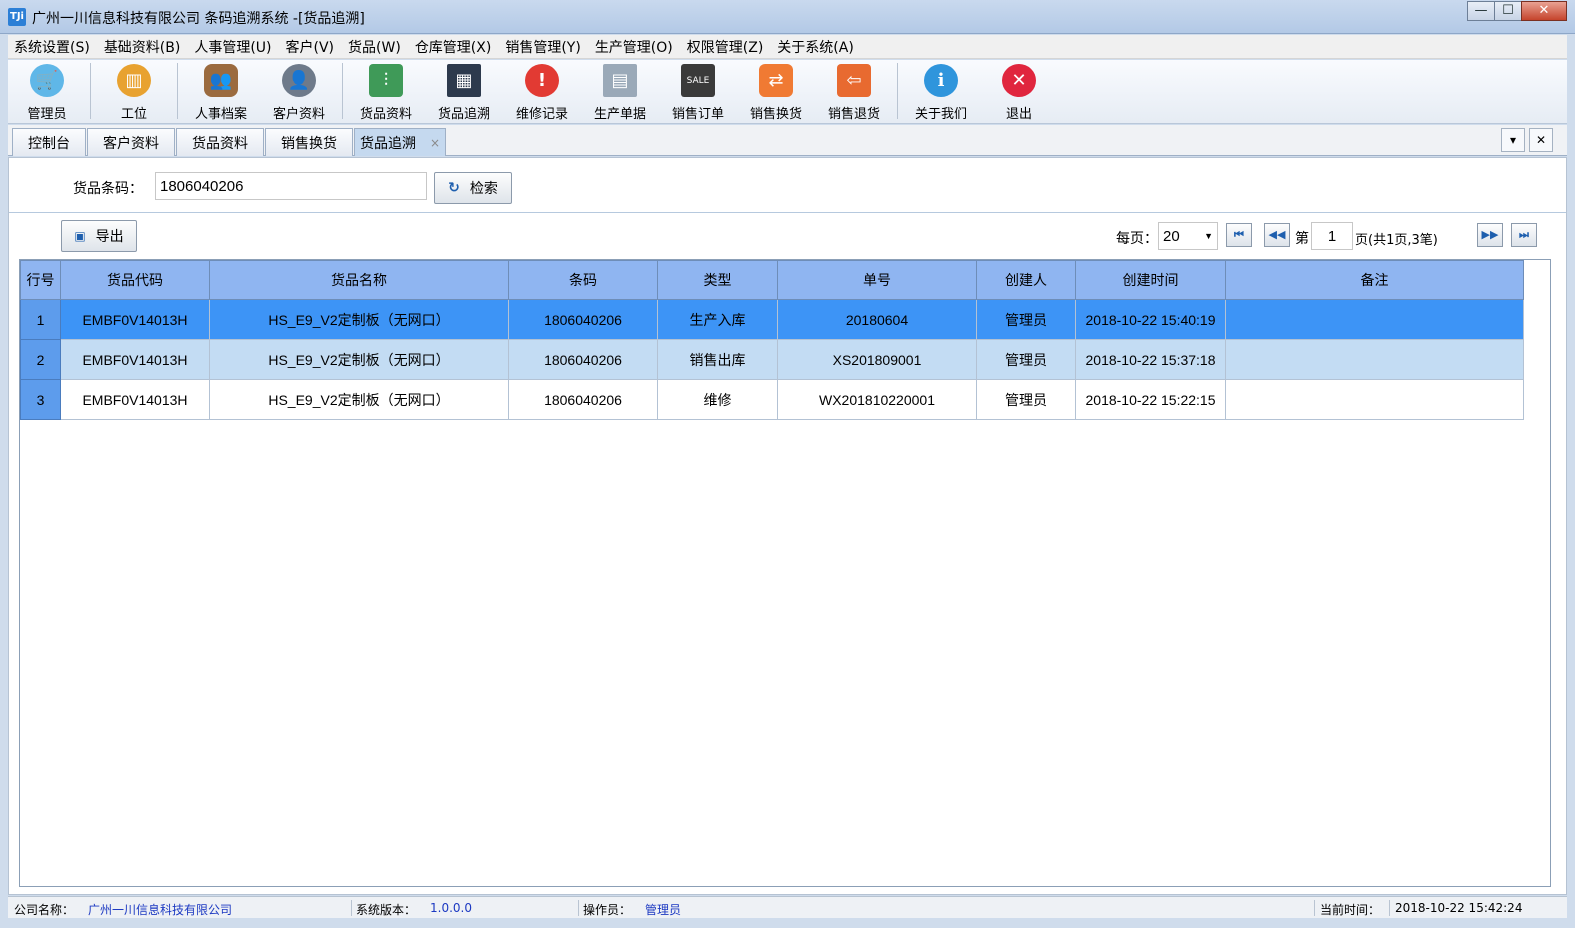 The width and height of the screenshot is (1575, 928). I want to click on tab-goods-data: 货品资料, so click(220, 142).